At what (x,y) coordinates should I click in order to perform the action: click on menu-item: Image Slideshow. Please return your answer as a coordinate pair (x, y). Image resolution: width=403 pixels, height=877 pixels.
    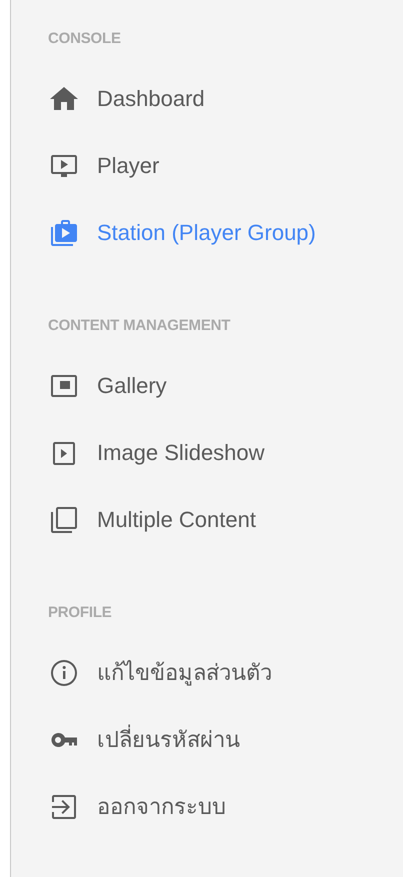
    Looking at the image, I should click on (156, 452).